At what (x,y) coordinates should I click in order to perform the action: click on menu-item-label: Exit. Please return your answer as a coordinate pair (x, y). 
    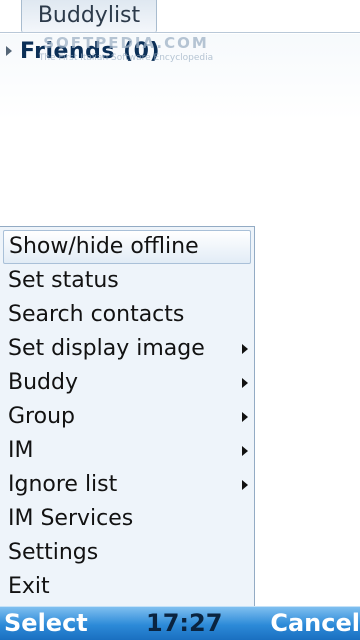
    Looking at the image, I should click on (29, 586).